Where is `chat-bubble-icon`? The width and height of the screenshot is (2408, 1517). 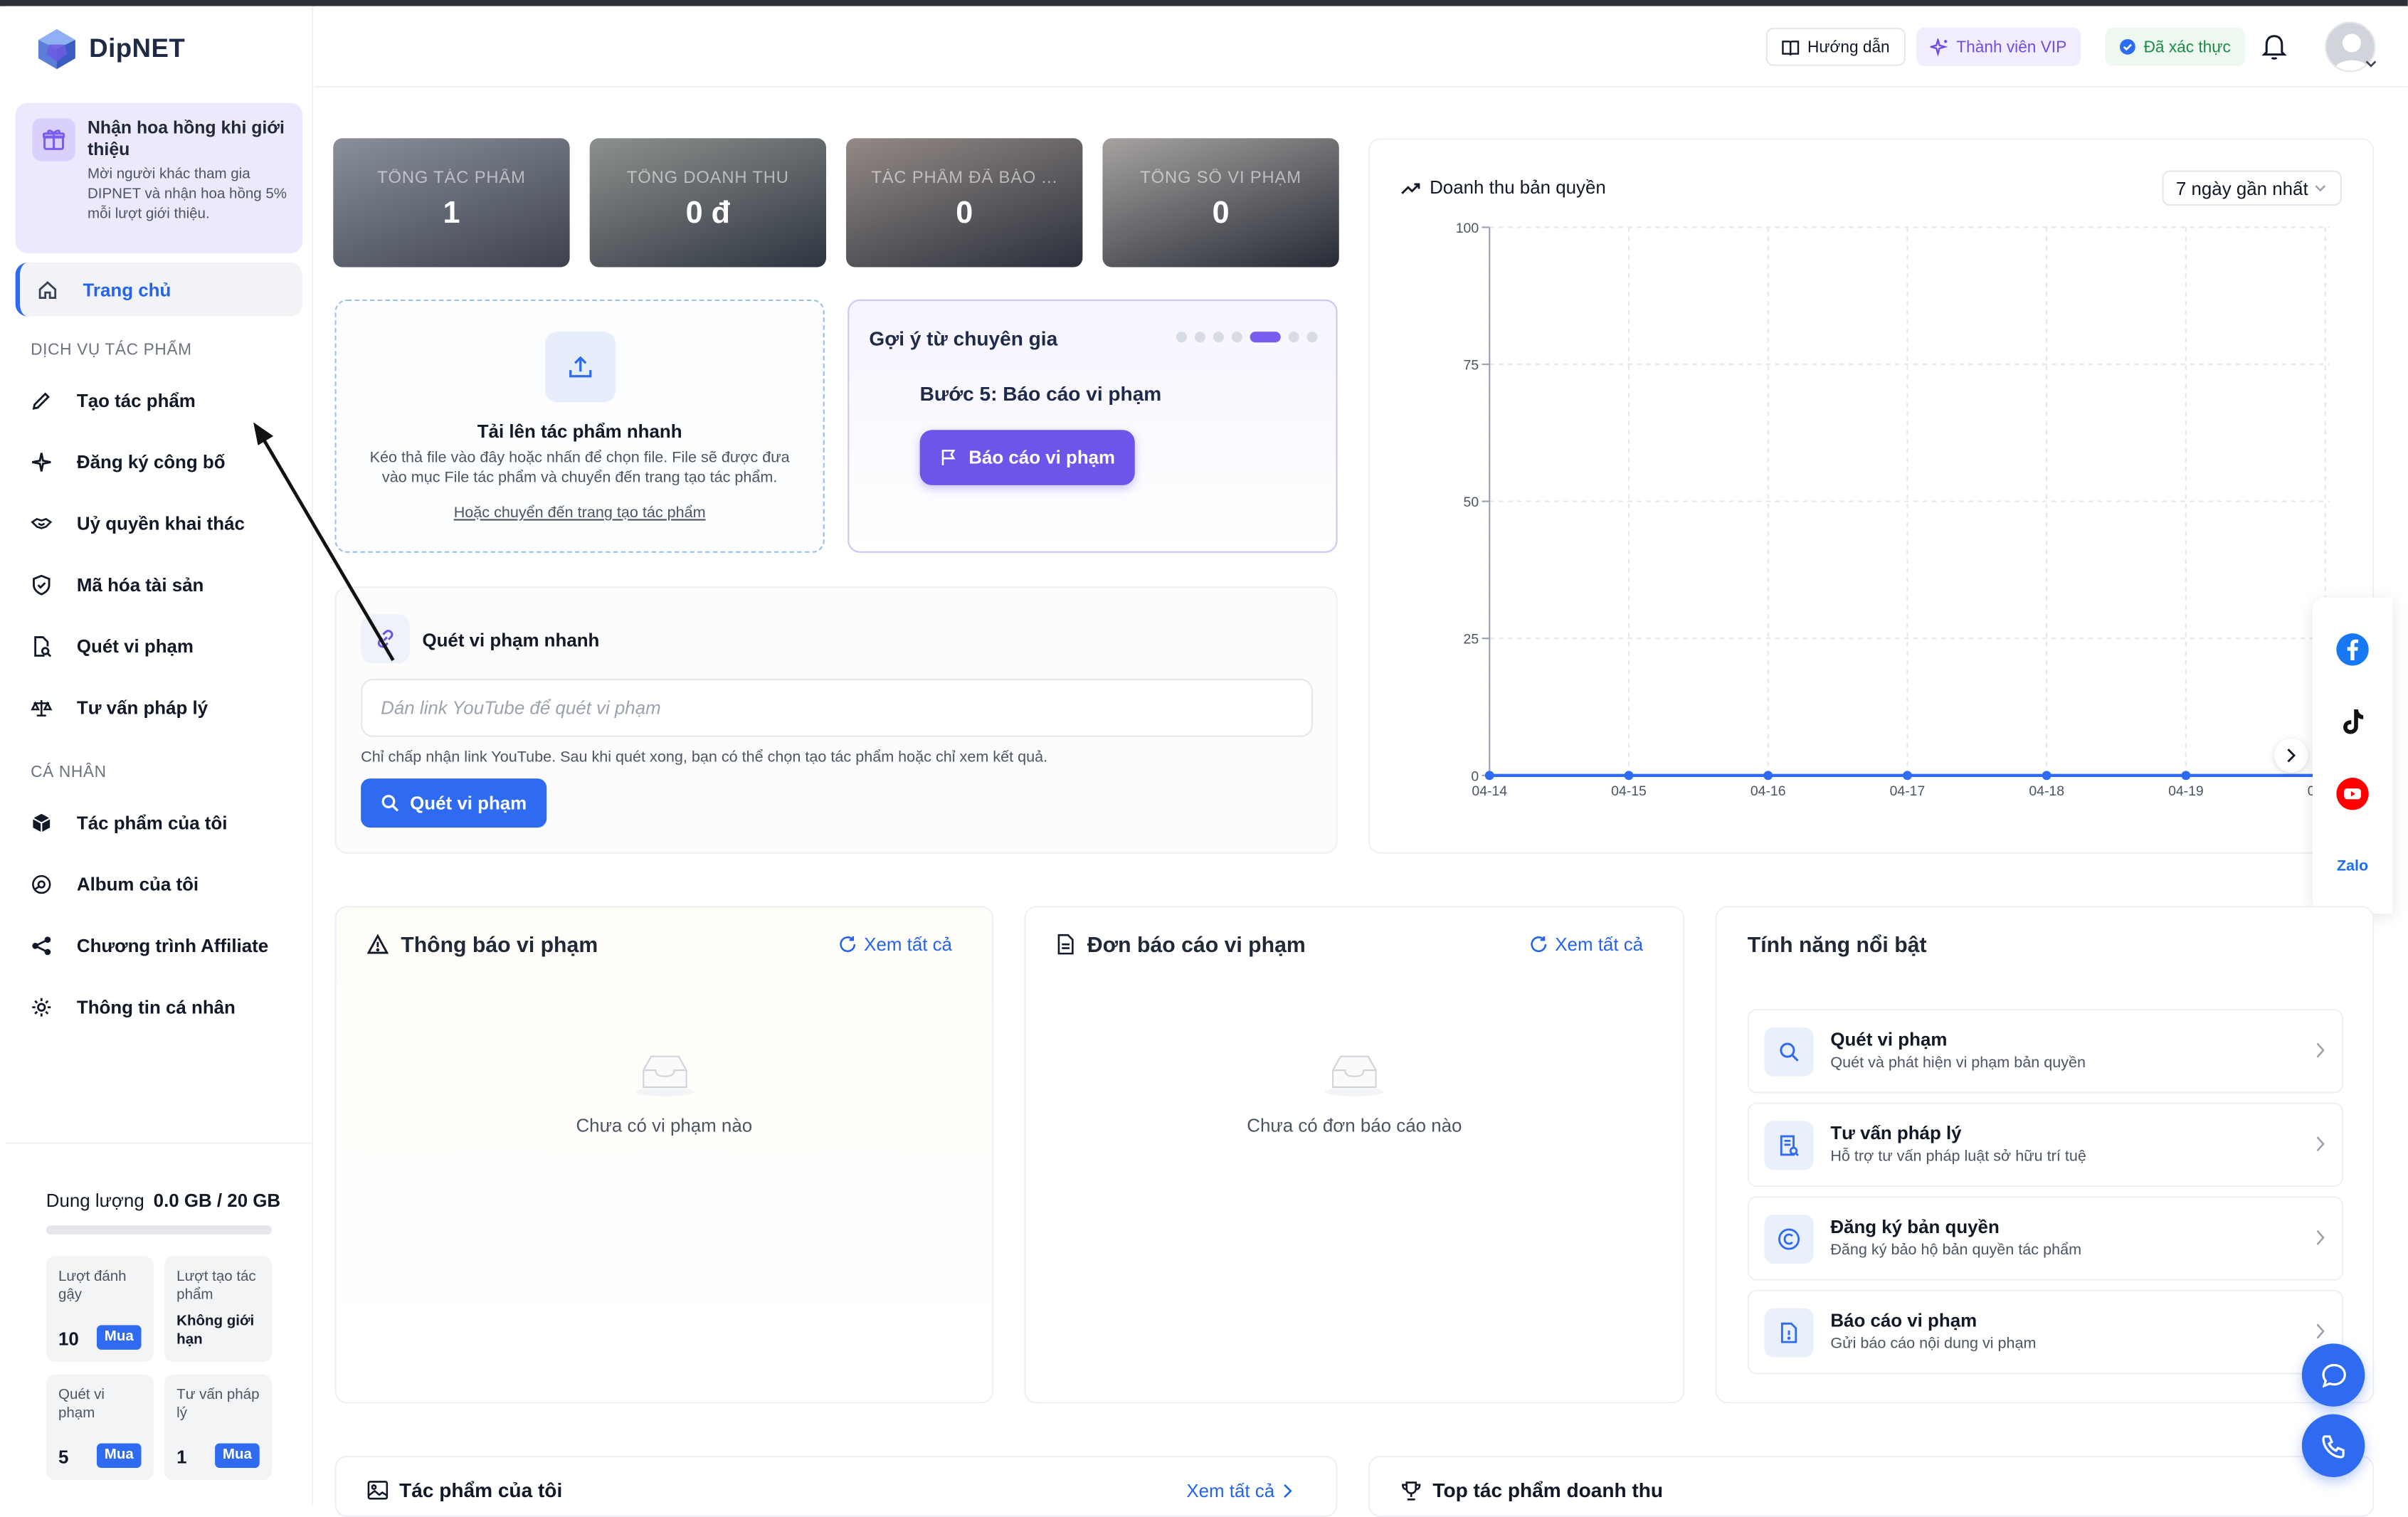 chat-bubble-icon is located at coordinates (2333, 1375).